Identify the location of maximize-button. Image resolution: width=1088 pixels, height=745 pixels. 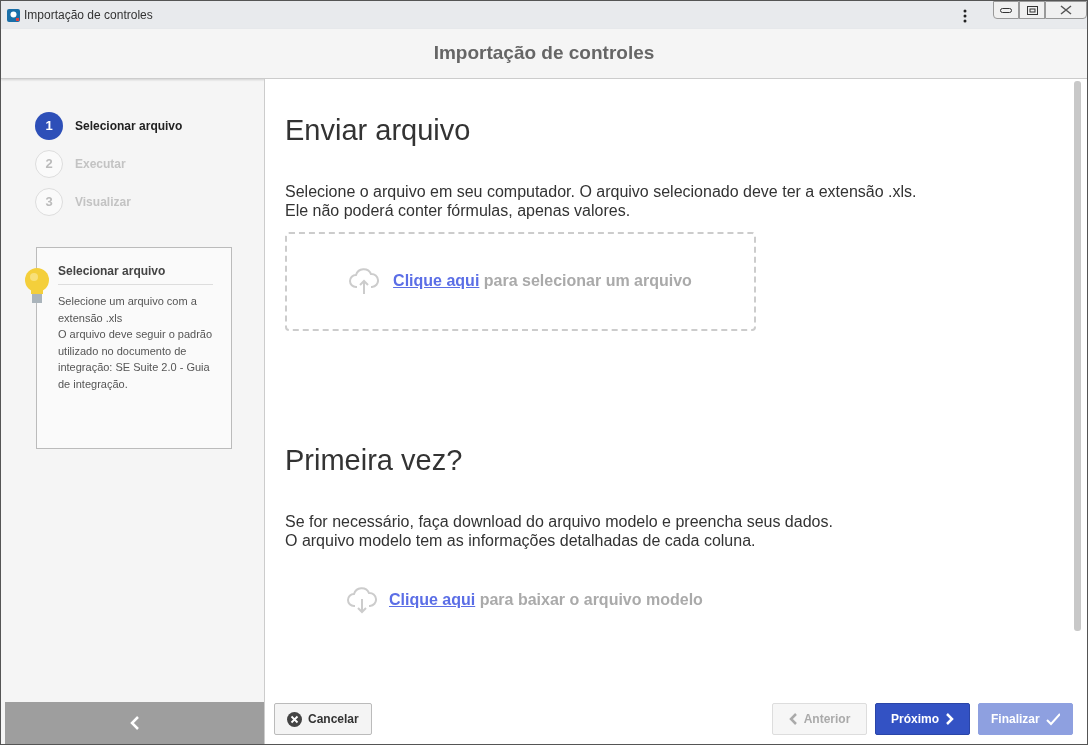
(1032, 10).